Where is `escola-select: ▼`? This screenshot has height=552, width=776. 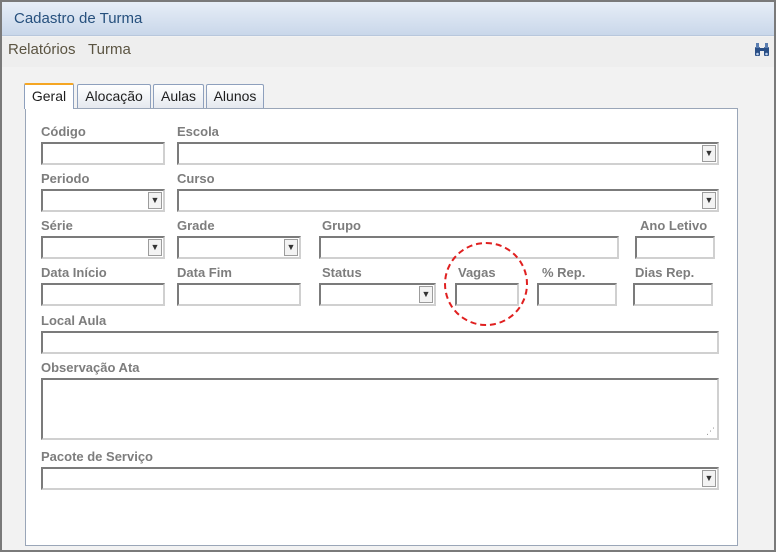
escola-select: ▼ is located at coordinates (448, 153).